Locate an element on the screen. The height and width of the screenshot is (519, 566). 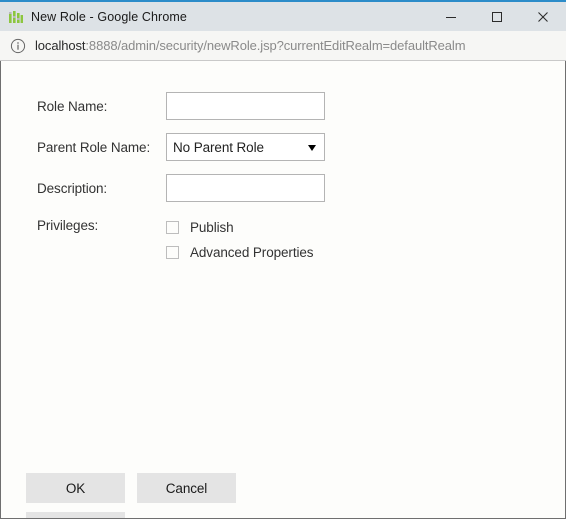
role-name-input is located at coordinates (245, 106).